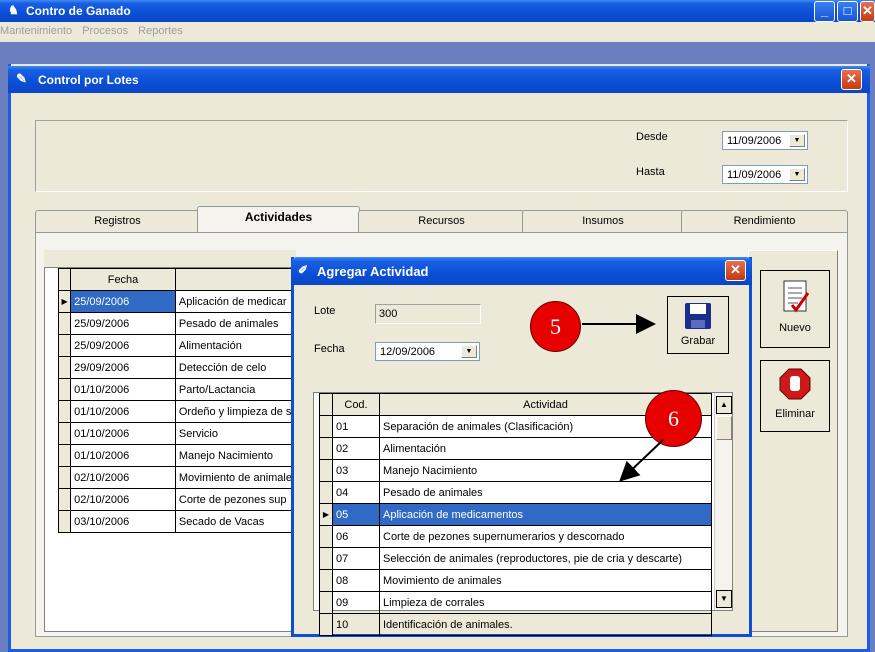 Image resolution: width=875 pixels, height=652 pixels. What do you see at coordinates (724, 599) in the screenshot?
I see `scroll-down-button: ▼` at bounding box center [724, 599].